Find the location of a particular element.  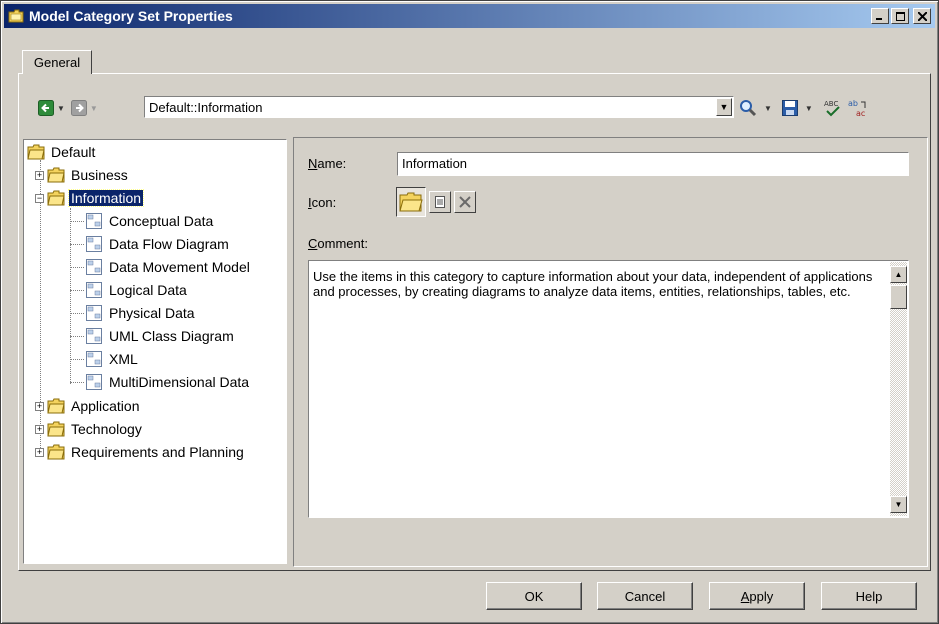

tree-item-uml-class-diagram: UML Class Diagram is located at coordinates (160, 336).